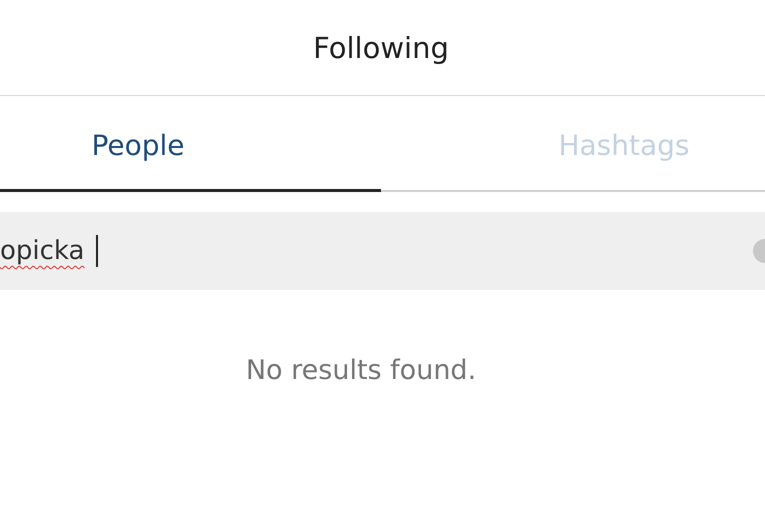 This screenshot has width=765, height=510. What do you see at coordinates (361, 370) in the screenshot?
I see `empty-message: No results found.` at bounding box center [361, 370].